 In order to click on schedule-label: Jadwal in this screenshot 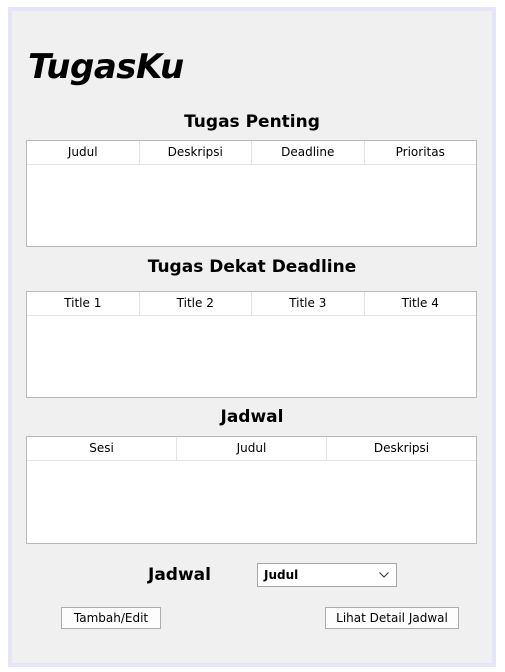, I will do `click(179, 575)`.